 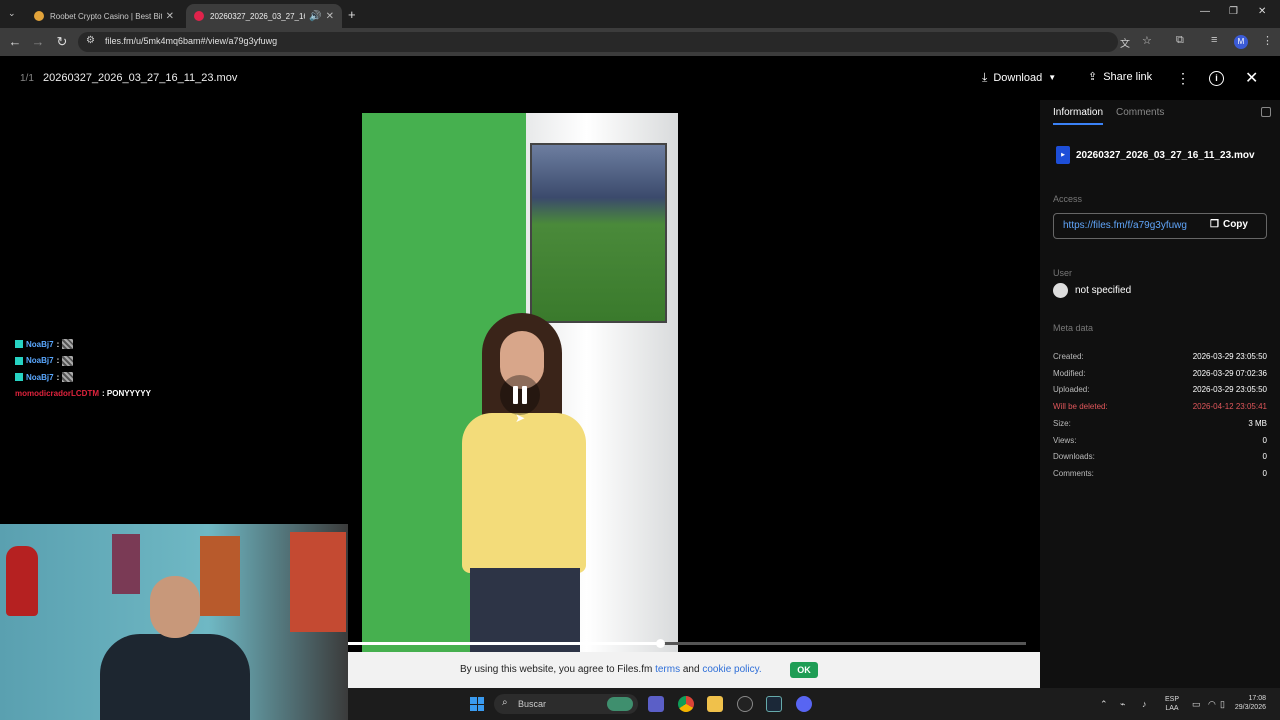 I want to click on profile-avatar: M, so click(x=1241, y=42).